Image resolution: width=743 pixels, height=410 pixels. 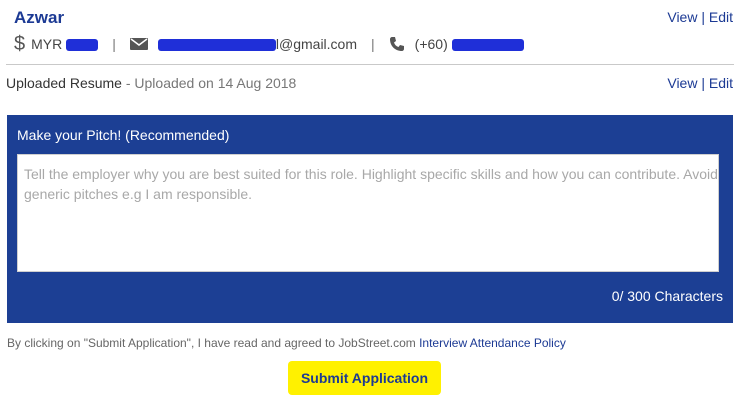 I want to click on resume-upload-date: - Uploaded on 14 Aug 2018, so click(x=209, y=83).